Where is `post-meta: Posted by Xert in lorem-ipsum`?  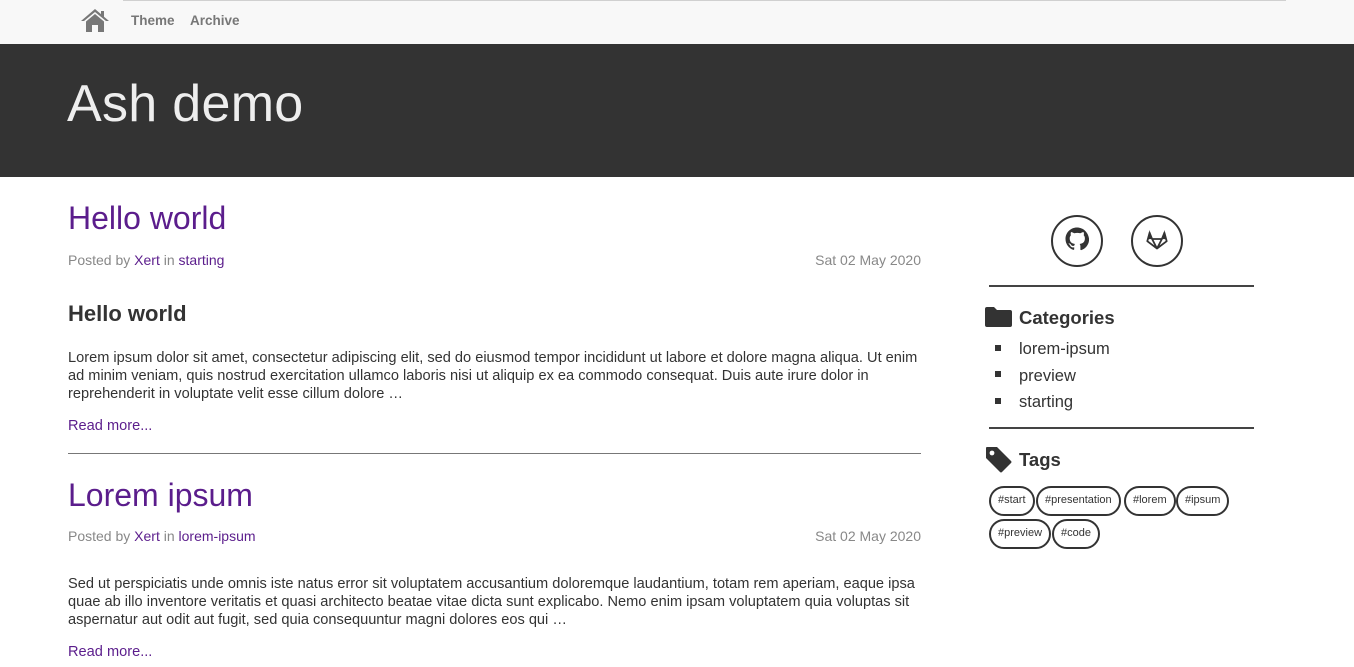
post-meta: Posted by Xert in lorem-ipsum is located at coordinates (162, 536).